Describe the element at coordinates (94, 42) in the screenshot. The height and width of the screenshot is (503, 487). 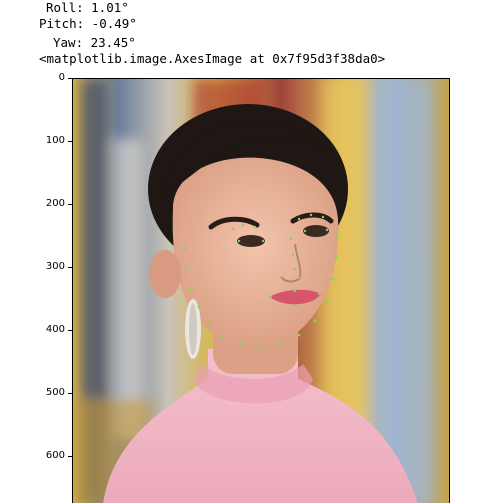
I see `yaw-readout: Yaw: 23.45°` at that location.